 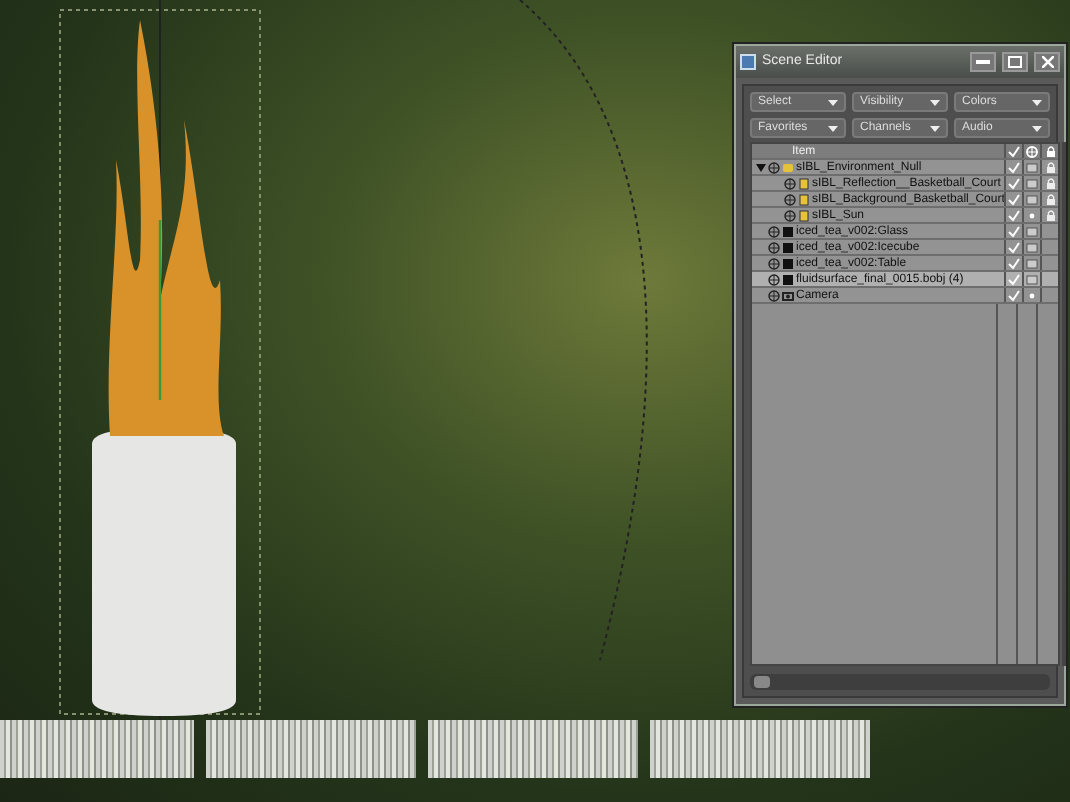 What do you see at coordinates (1050, 151) in the screenshot?
I see `lock-icon` at bounding box center [1050, 151].